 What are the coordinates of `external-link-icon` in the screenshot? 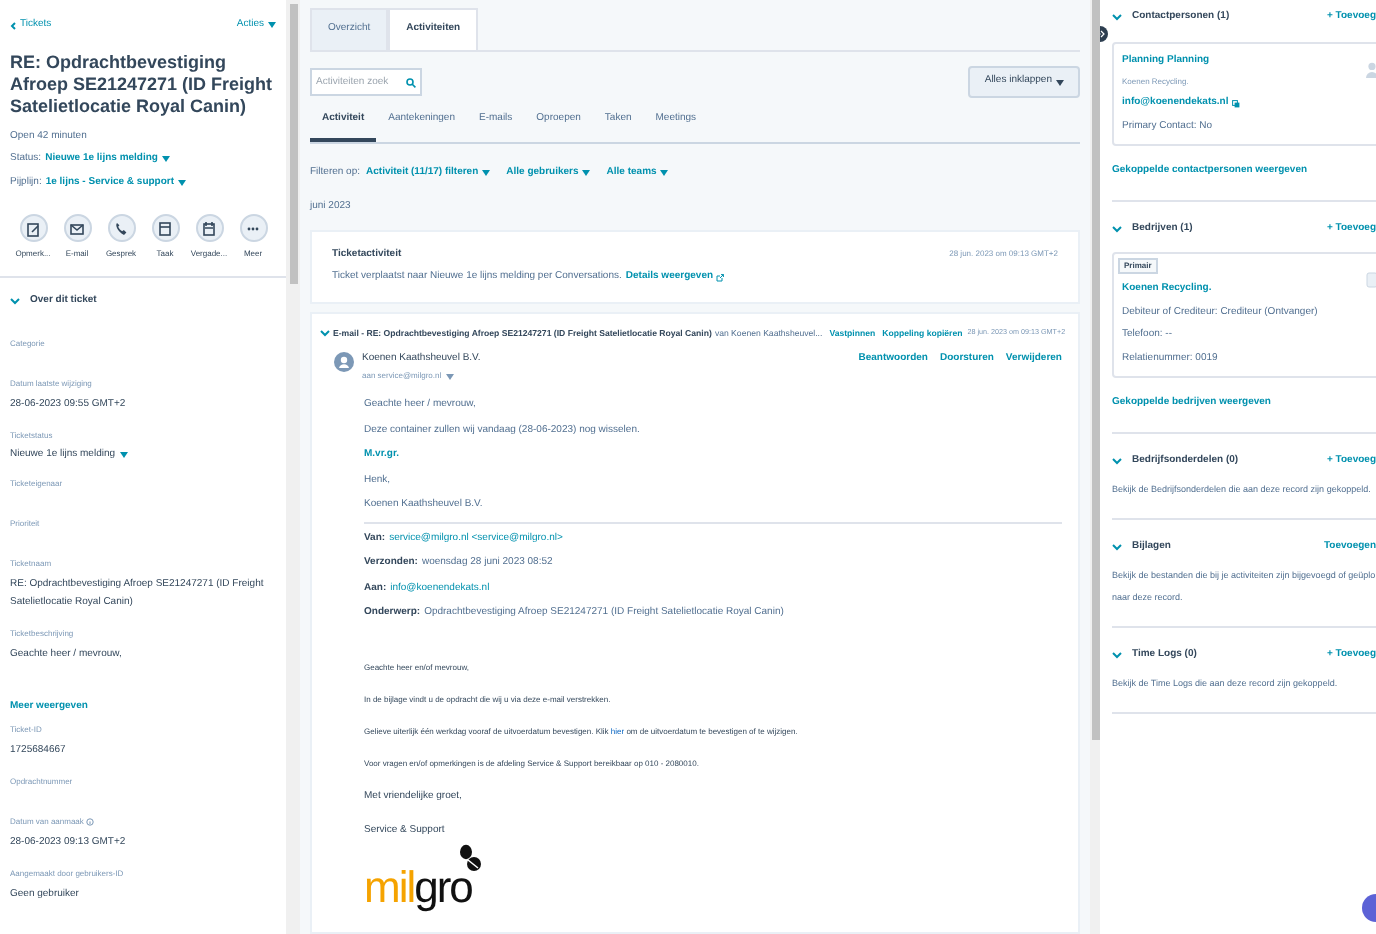 It's located at (719, 277).